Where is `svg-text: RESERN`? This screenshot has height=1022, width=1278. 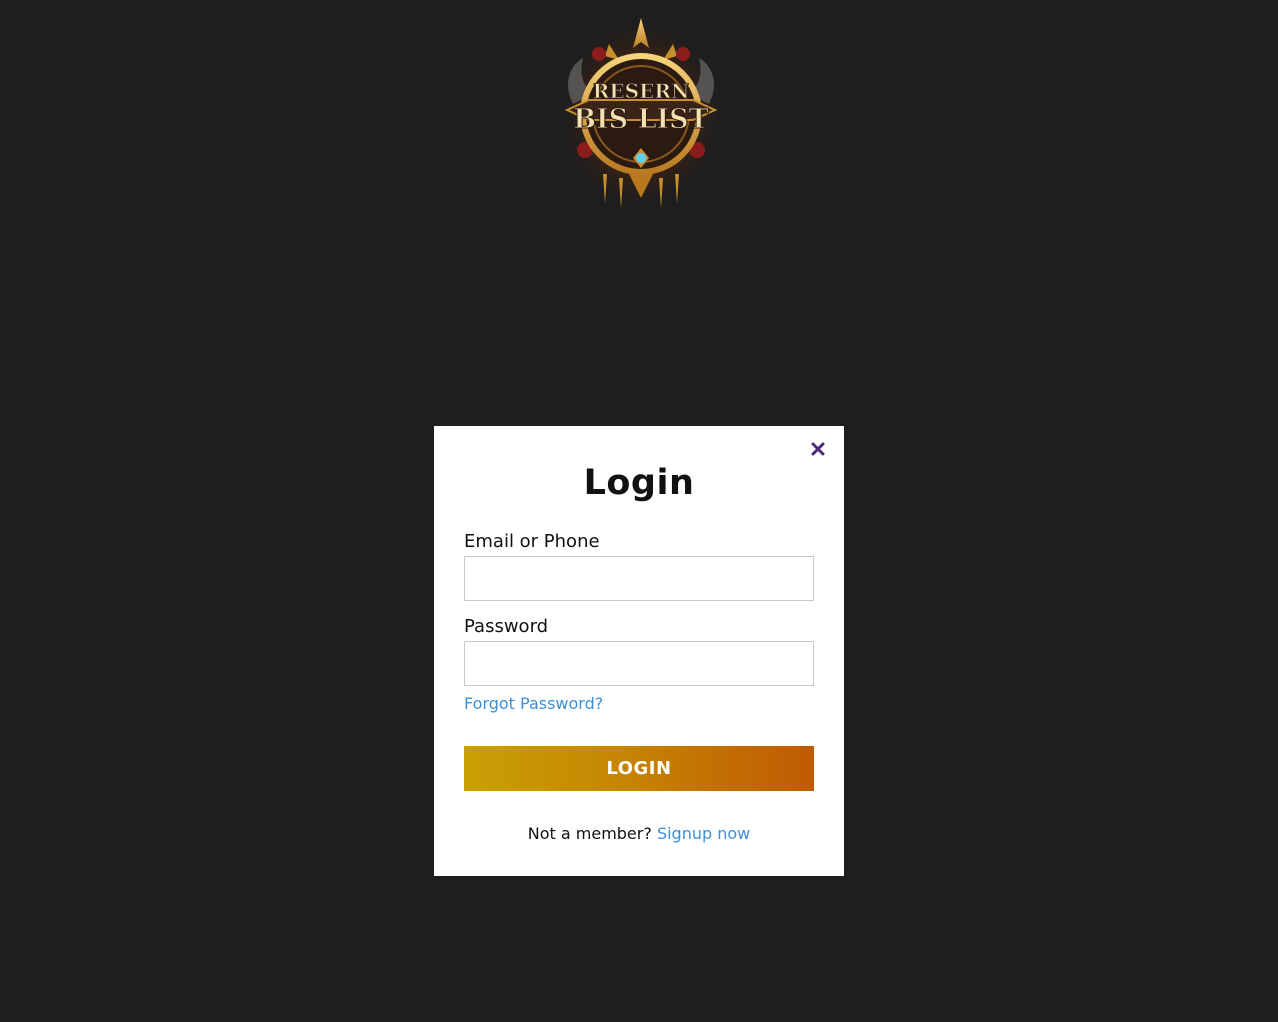
svg-text: RESERN is located at coordinates (641, 91).